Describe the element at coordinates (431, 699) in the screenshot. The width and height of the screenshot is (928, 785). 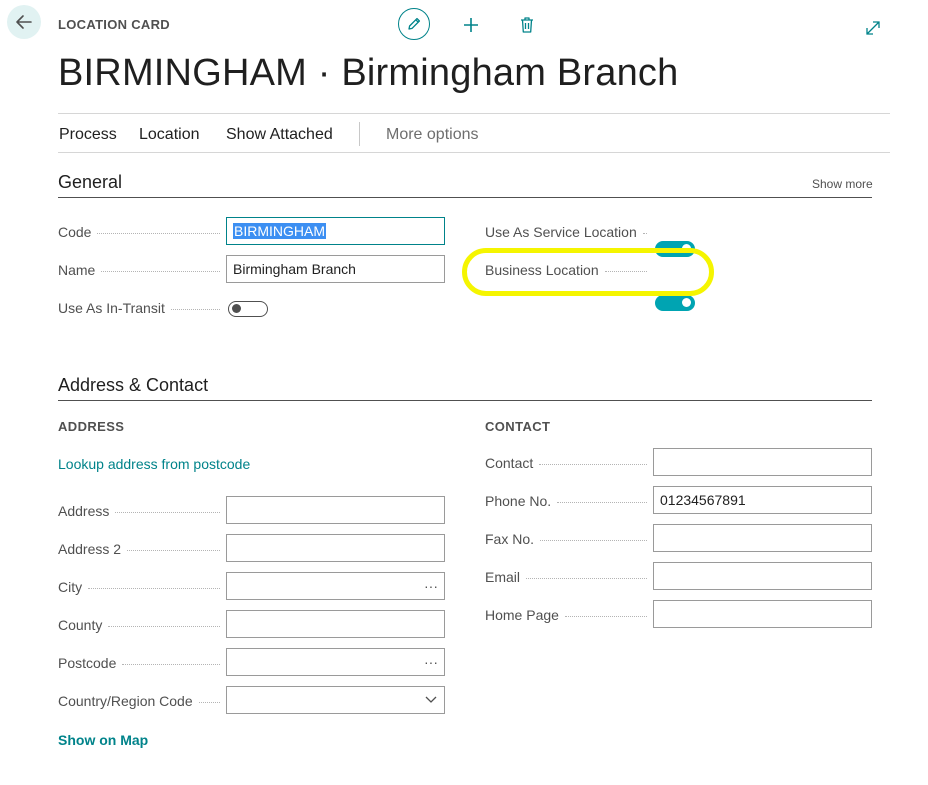
I see `chevron-down-icon` at that location.